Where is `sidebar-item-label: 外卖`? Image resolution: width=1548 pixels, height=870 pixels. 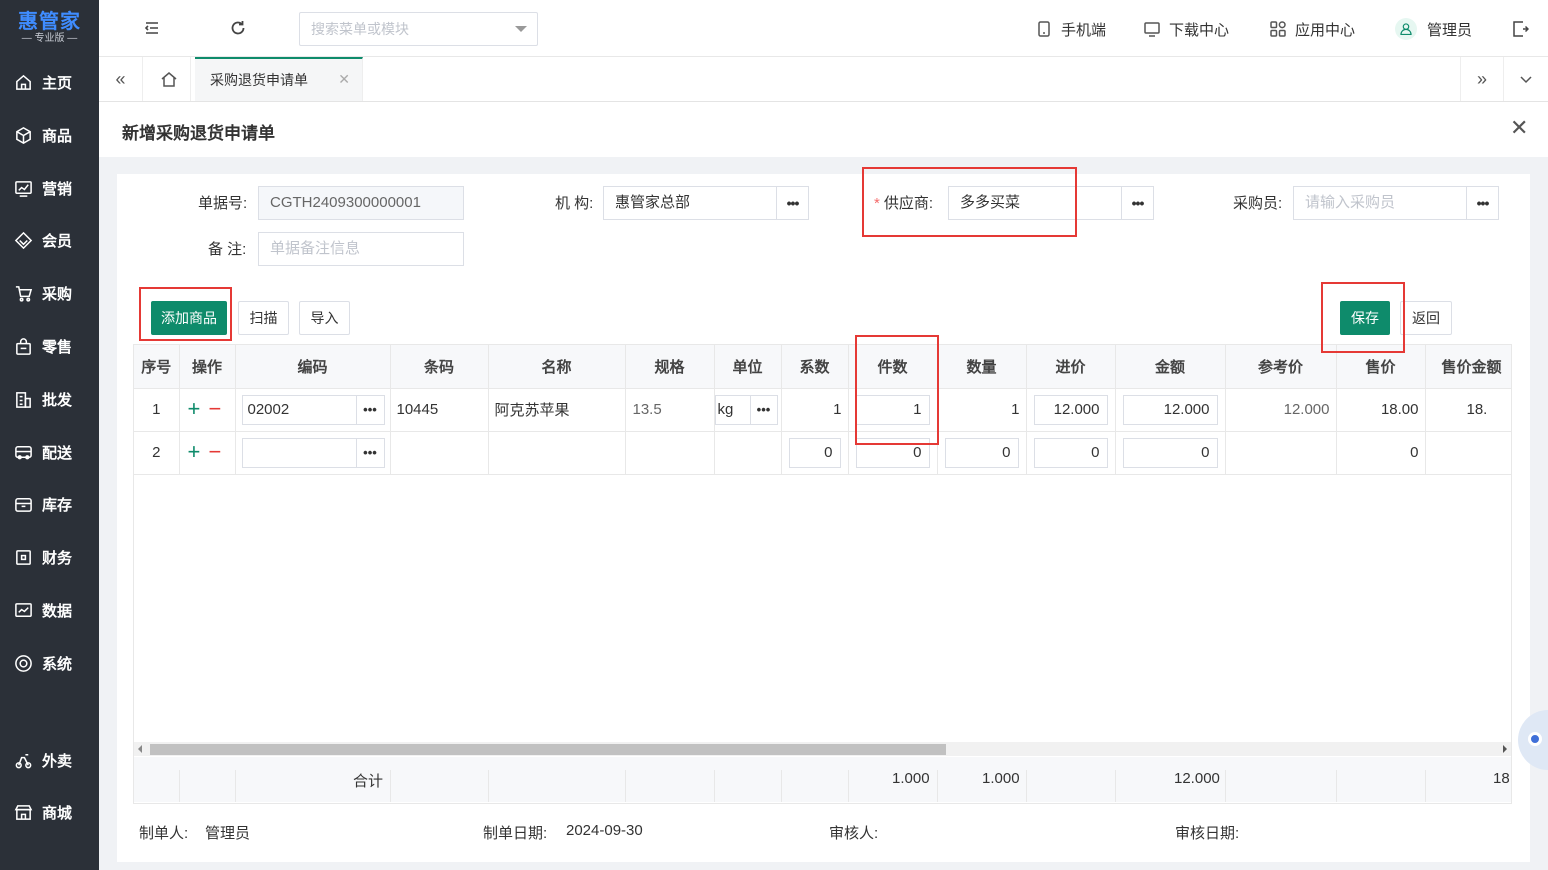 sidebar-item-label: 外卖 is located at coordinates (57, 761).